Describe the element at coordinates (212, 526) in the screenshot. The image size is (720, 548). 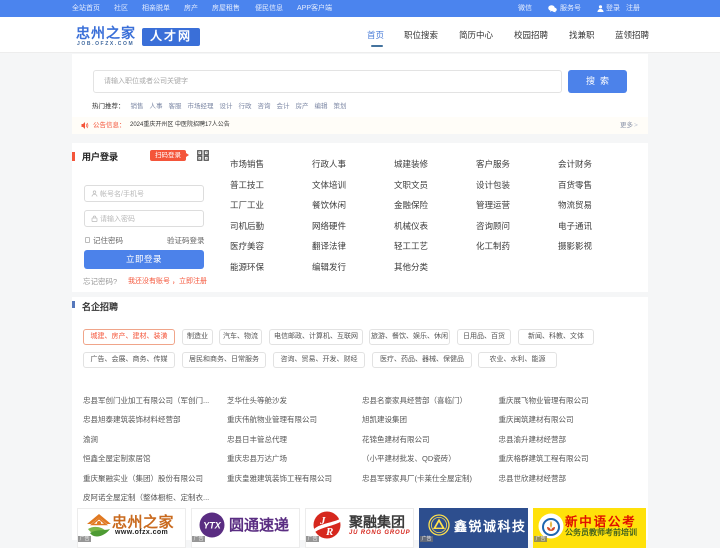
I see `svg-text: YTX` at that location.